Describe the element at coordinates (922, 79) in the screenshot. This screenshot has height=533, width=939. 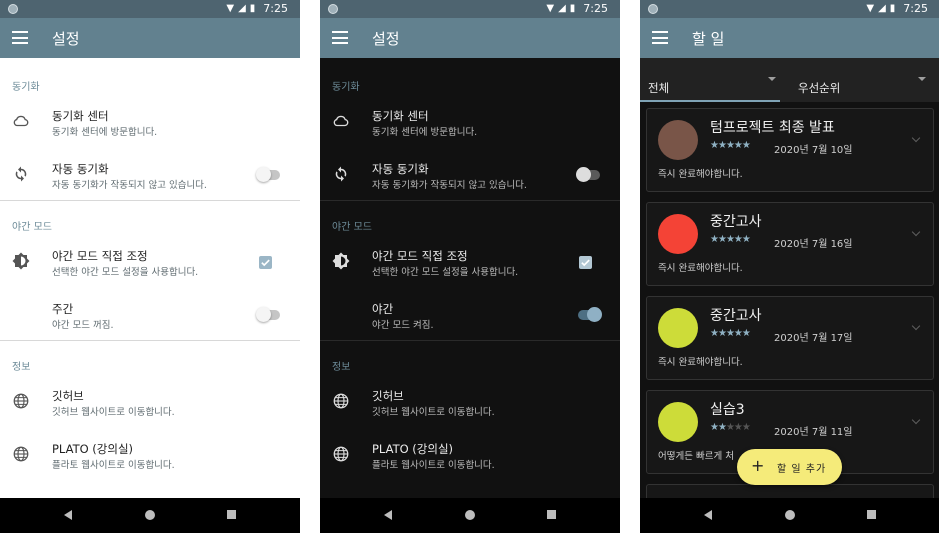
I see `dropdown-arrow-icon` at that location.